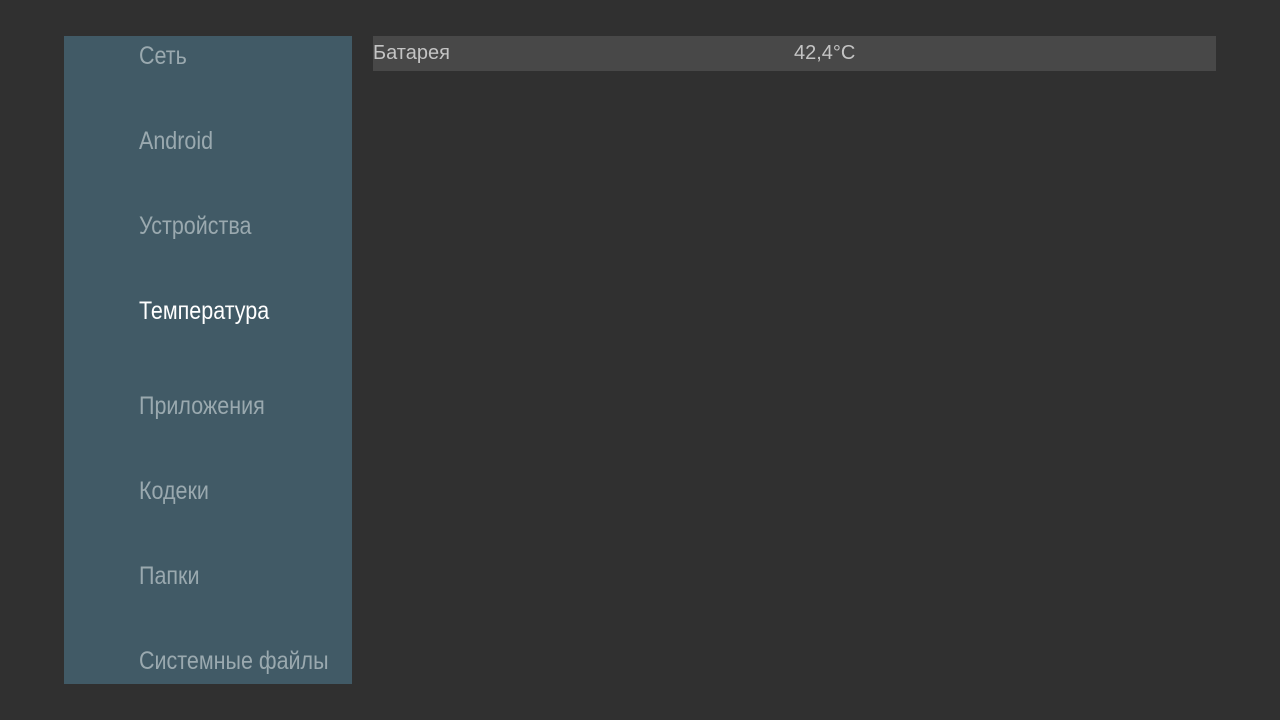  I want to click on sidebar-item-temperature: Температура, so click(204, 311).